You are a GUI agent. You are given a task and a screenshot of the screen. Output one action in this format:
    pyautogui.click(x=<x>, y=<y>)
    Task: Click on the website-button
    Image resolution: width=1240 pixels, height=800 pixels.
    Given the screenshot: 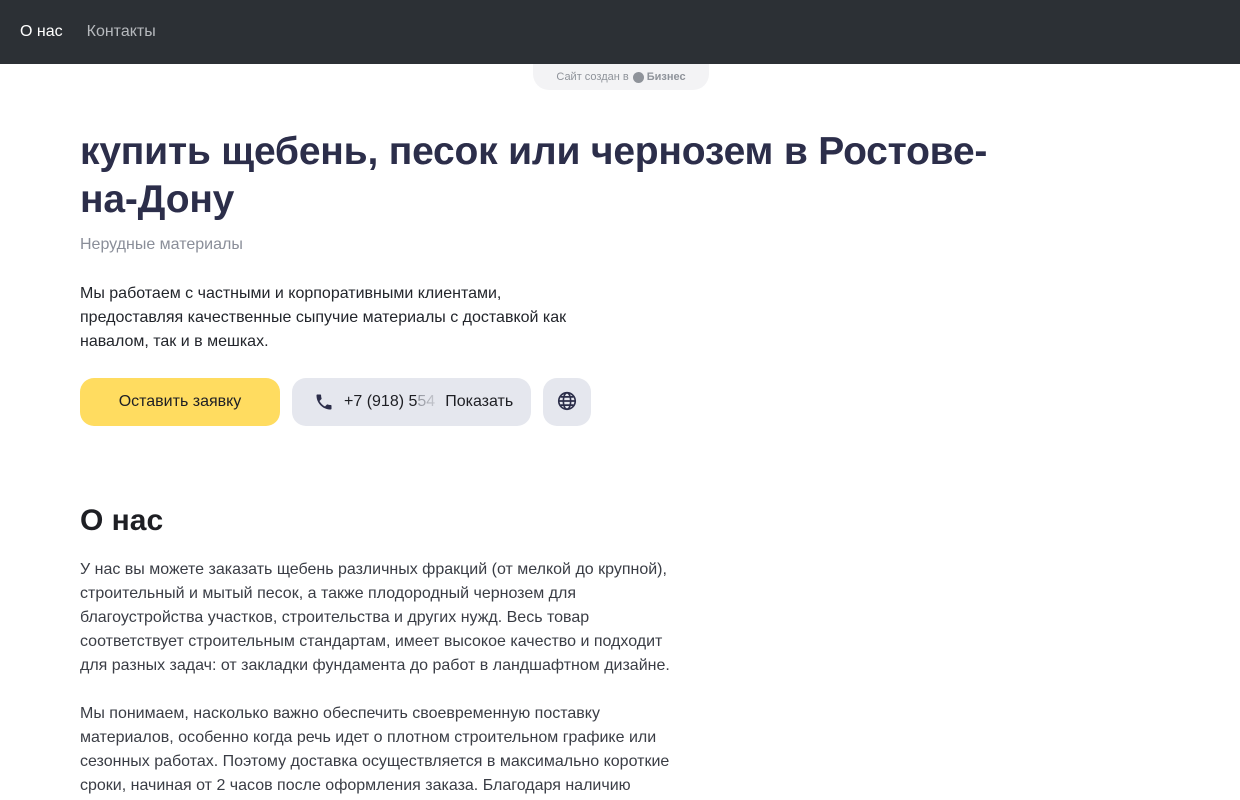 What is the action you would take?
    pyautogui.click(x=567, y=402)
    